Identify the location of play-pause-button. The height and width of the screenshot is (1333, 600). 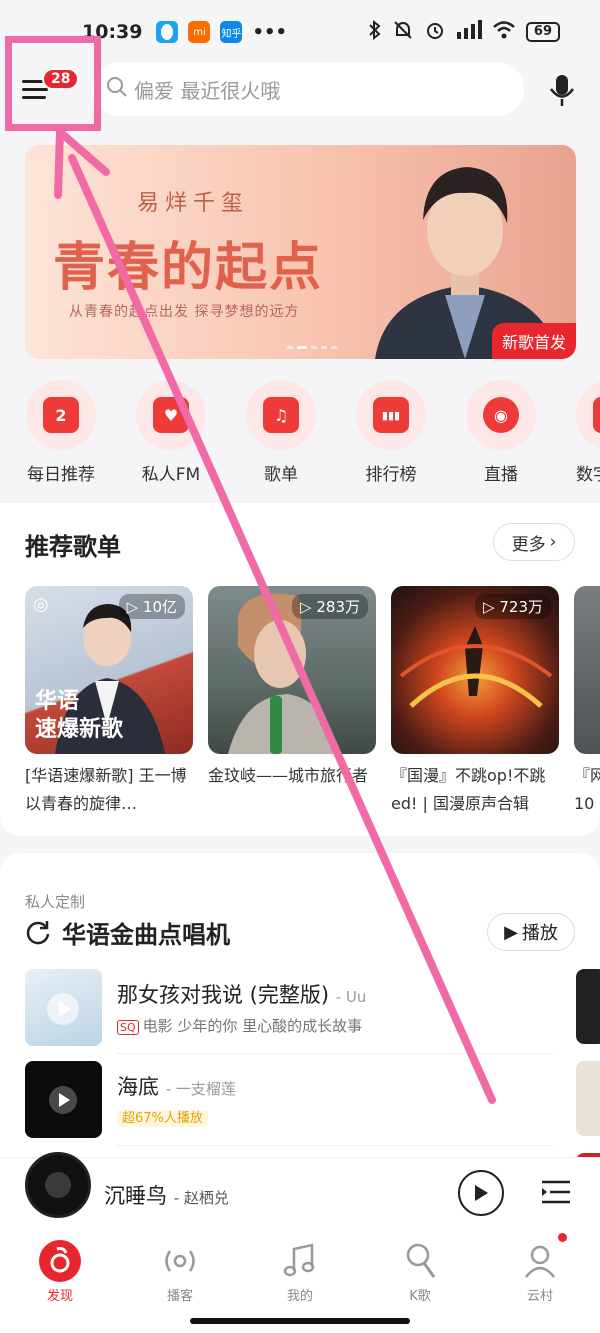
(481, 1193).